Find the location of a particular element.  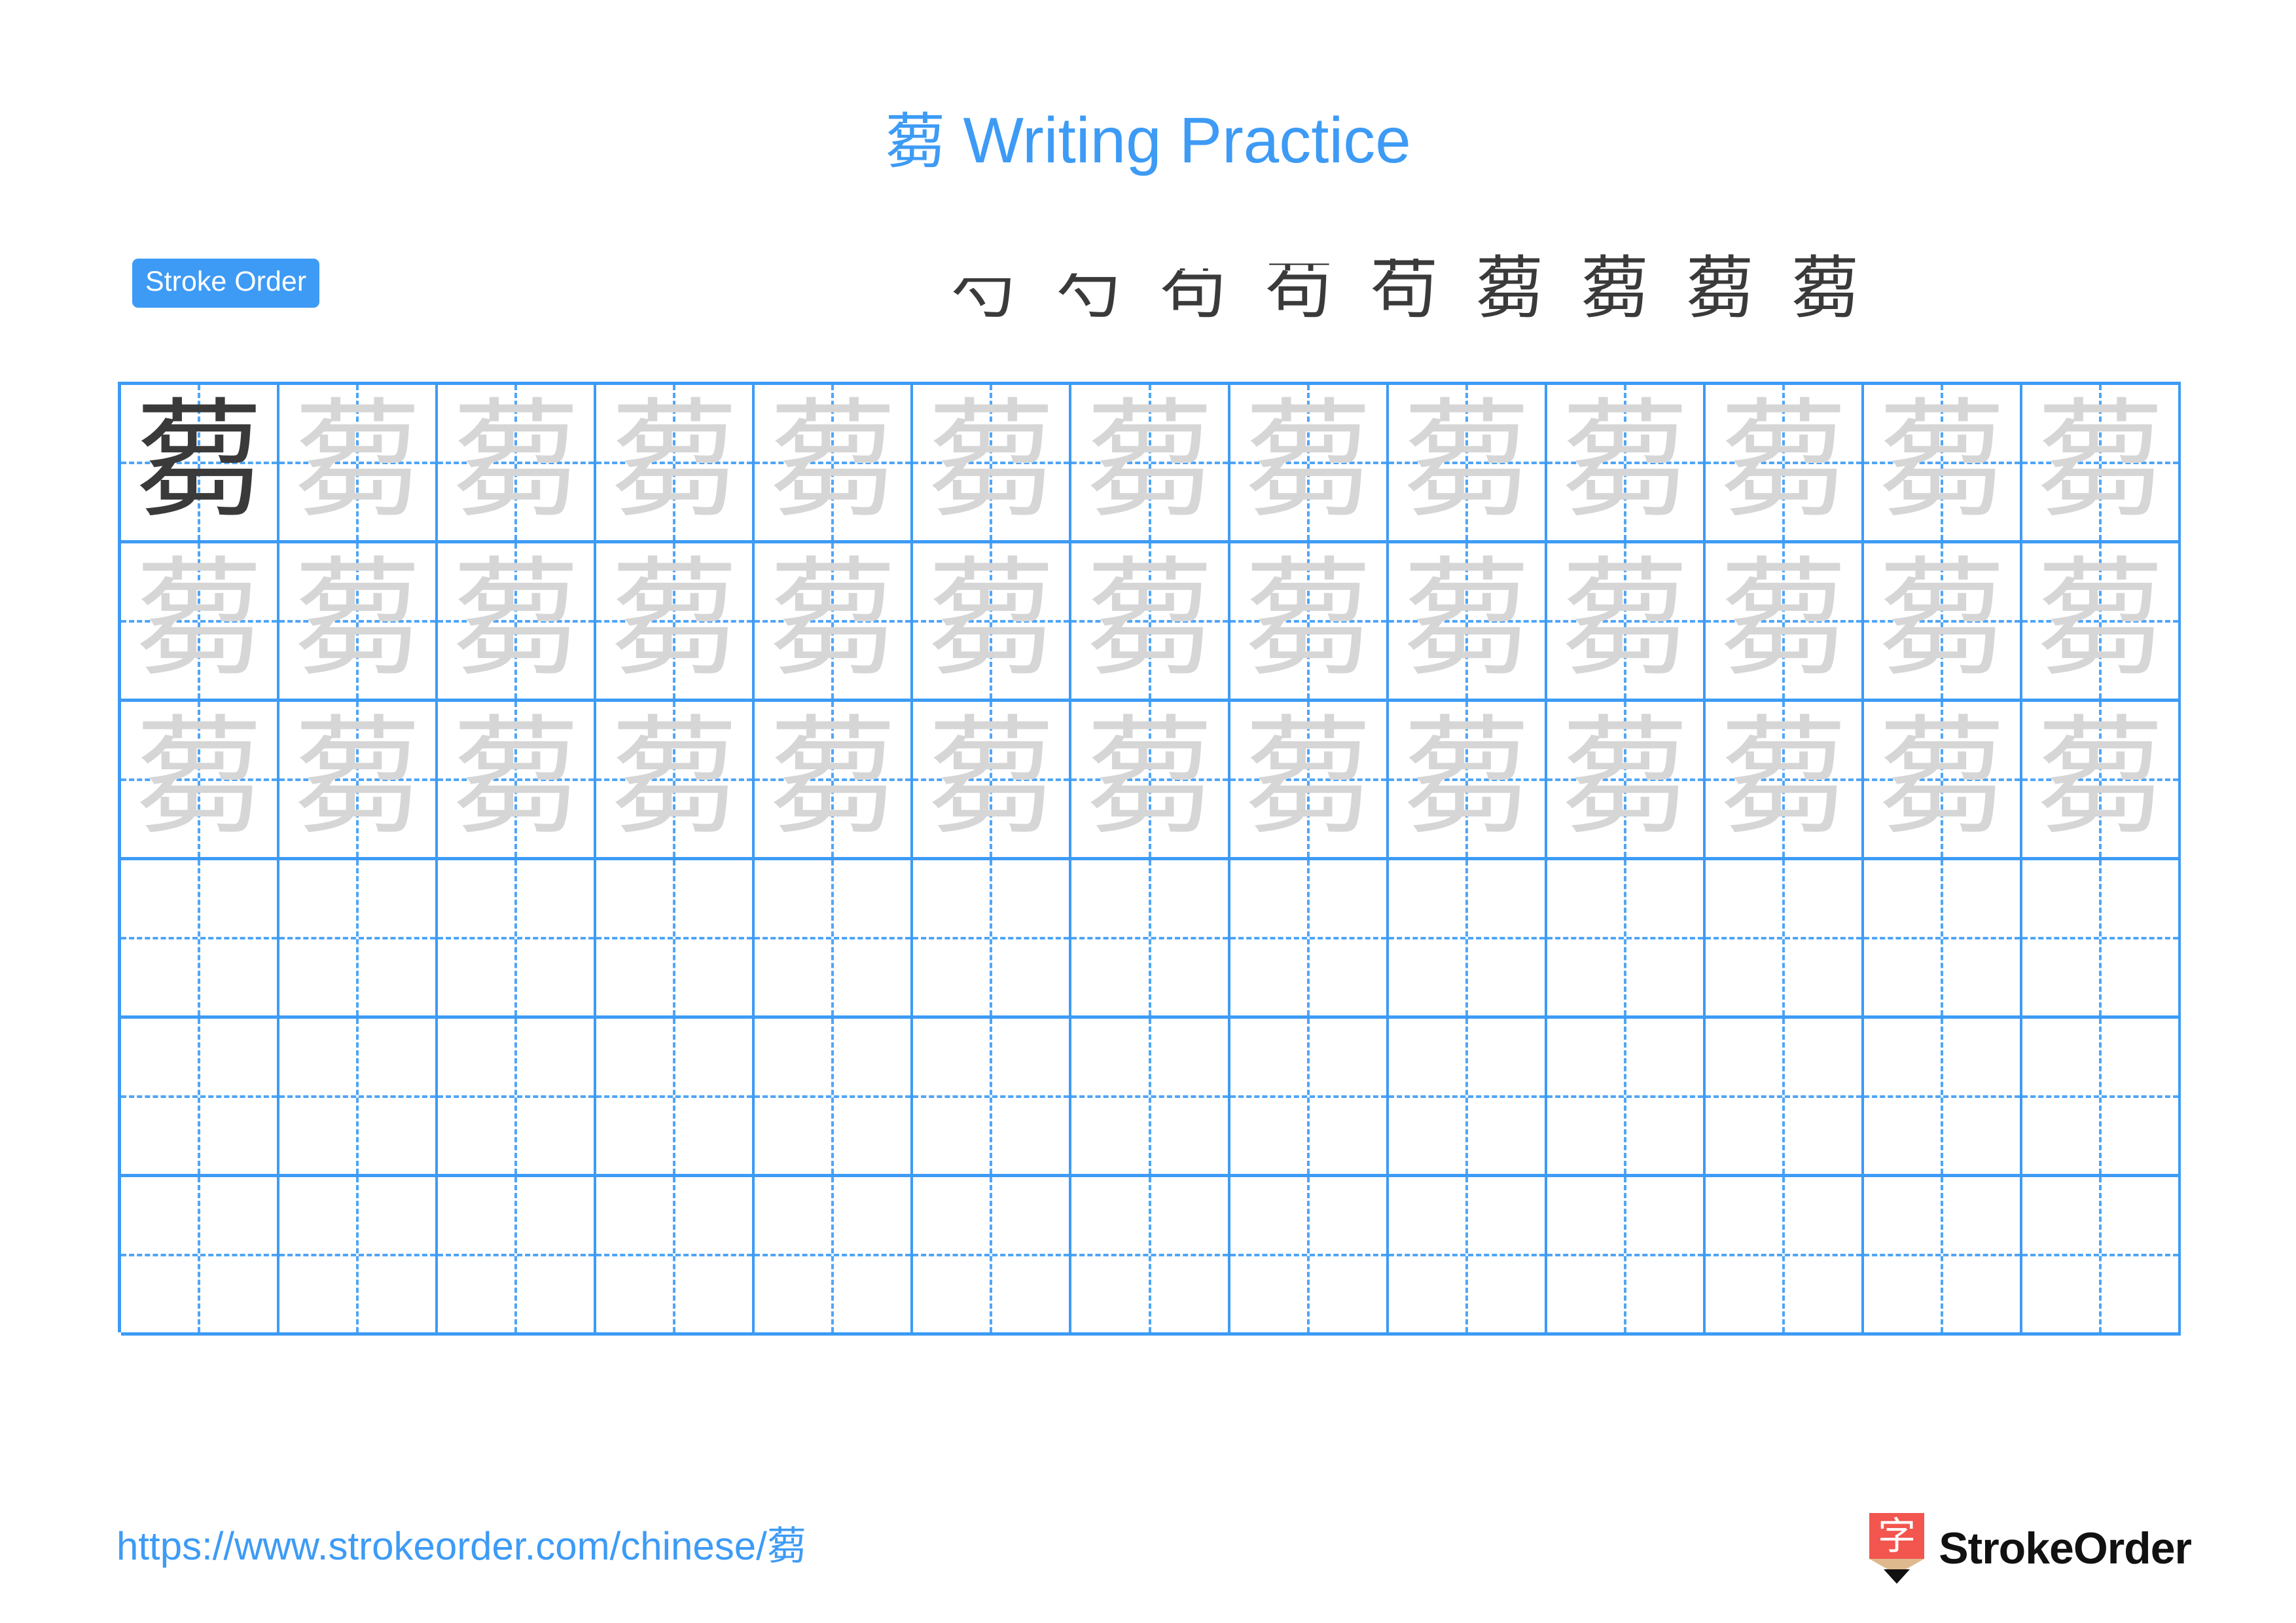

stroke-step-4: 艹 is located at coordinates (773, 288).